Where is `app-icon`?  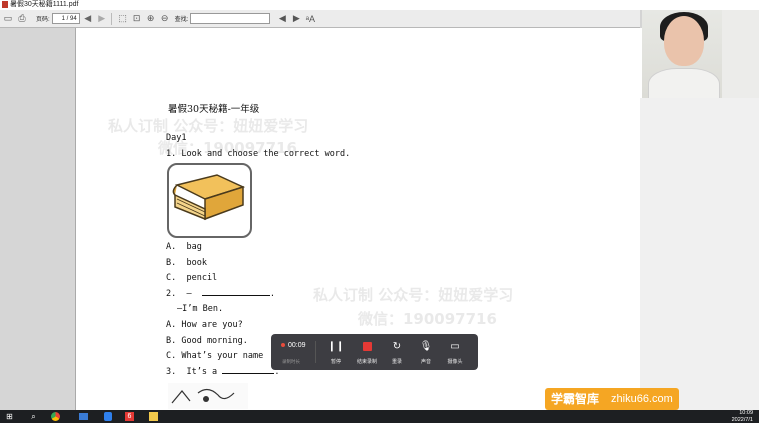
app-icon is located at coordinates (107, 416).